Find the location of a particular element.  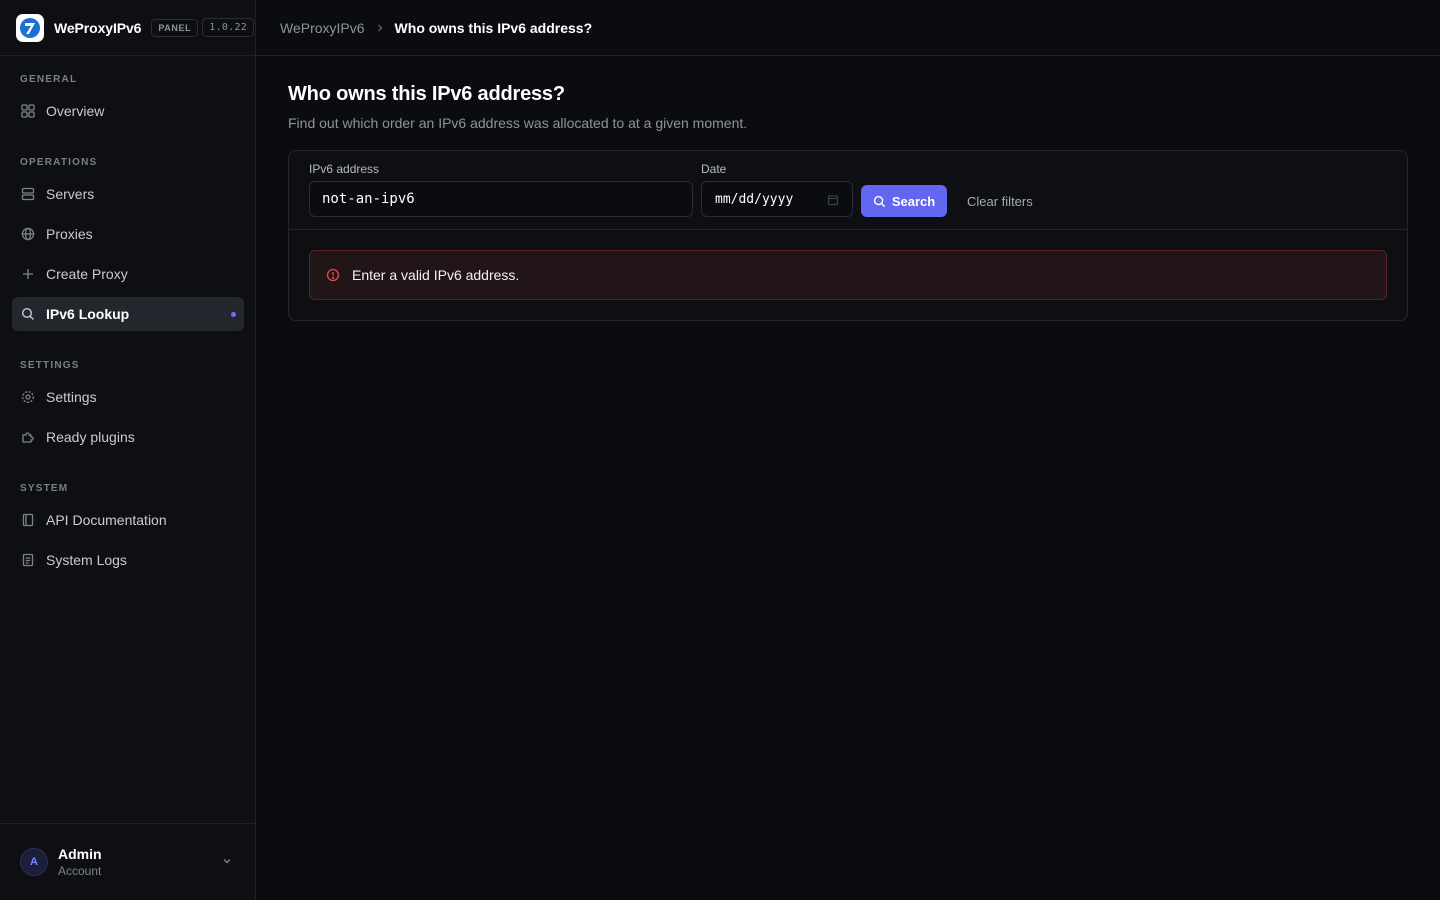

breadcrumb-root-link: WeProxyIPv6 is located at coordinates (322, 28).